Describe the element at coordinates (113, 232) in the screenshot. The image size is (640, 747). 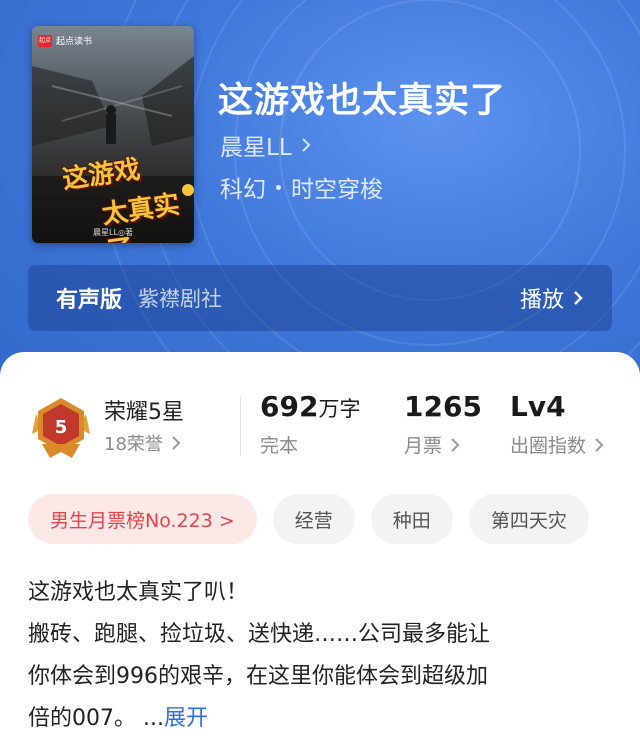
I see `cover-author: 晨星LL◎著` at that location.